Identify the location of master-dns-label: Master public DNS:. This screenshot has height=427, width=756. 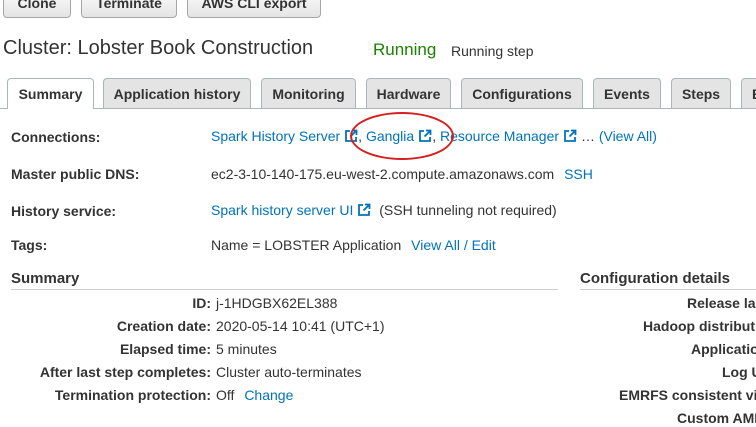
(75, 174).